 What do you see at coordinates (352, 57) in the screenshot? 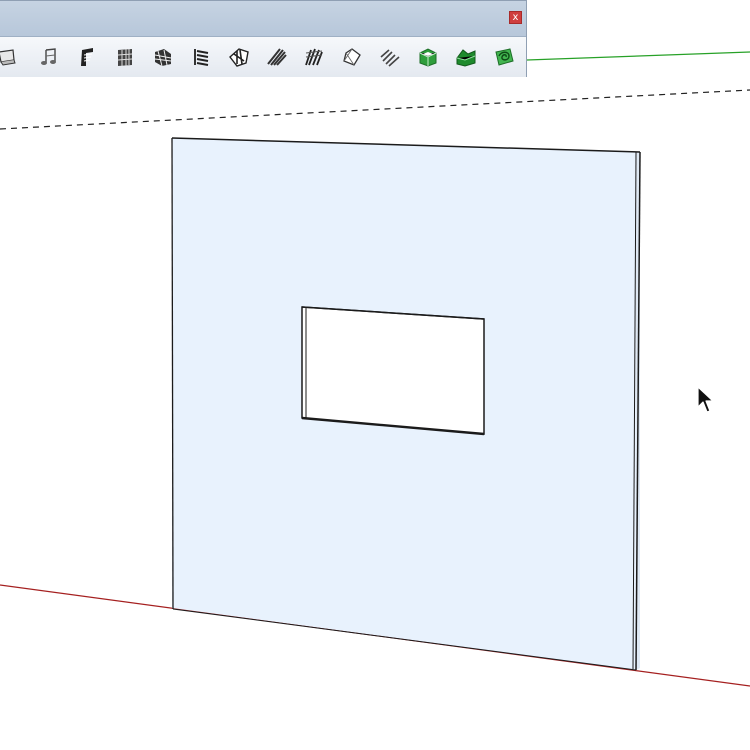
I see `diamond-icon` at bounding box center [352, 57].